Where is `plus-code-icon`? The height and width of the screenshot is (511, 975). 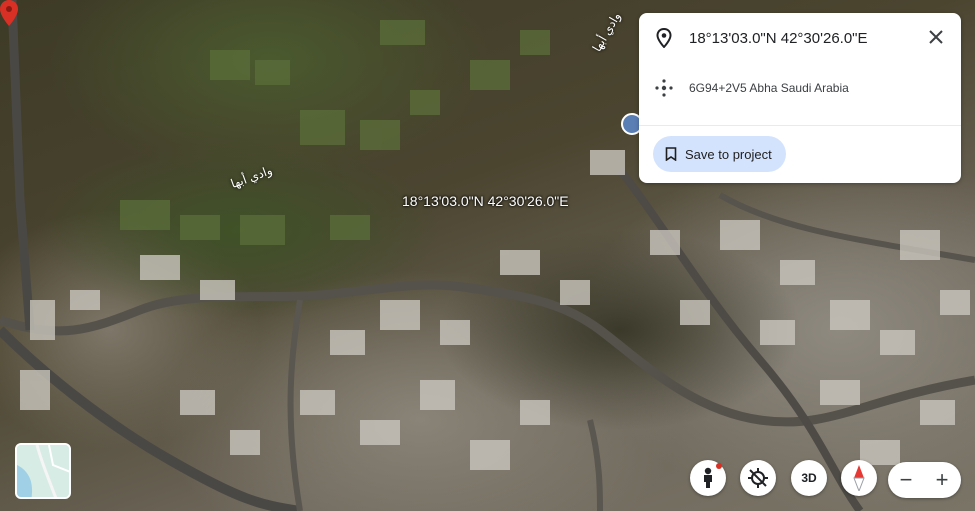
plus-code-icon is located at coordinates (664, 88).